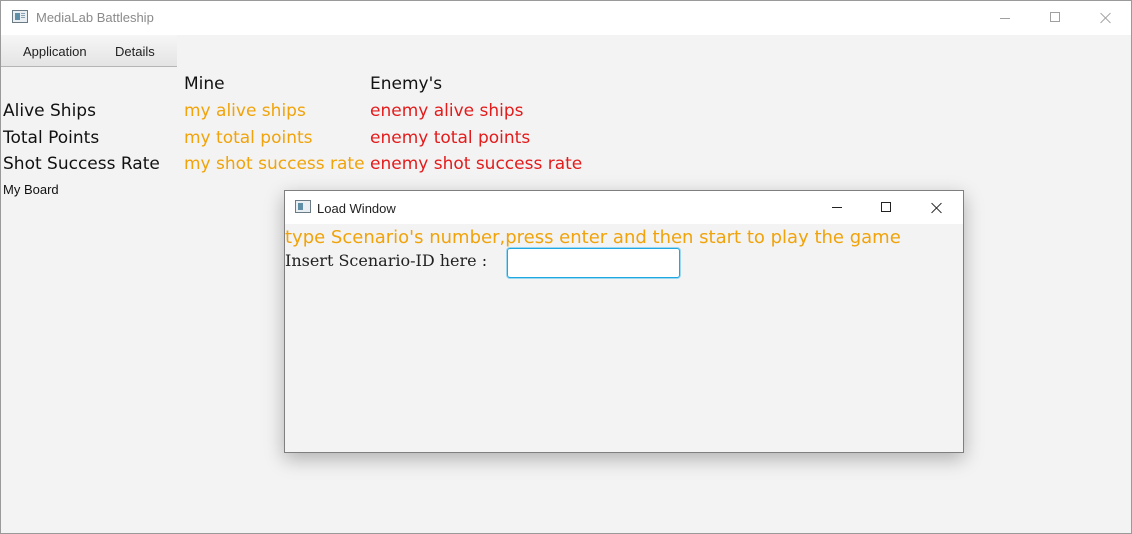 The height and width of the screenshot is (534, 1132). Describe the element at coordinates (135, 51) in the screenshot. I see `menu-details: Details` at that location.